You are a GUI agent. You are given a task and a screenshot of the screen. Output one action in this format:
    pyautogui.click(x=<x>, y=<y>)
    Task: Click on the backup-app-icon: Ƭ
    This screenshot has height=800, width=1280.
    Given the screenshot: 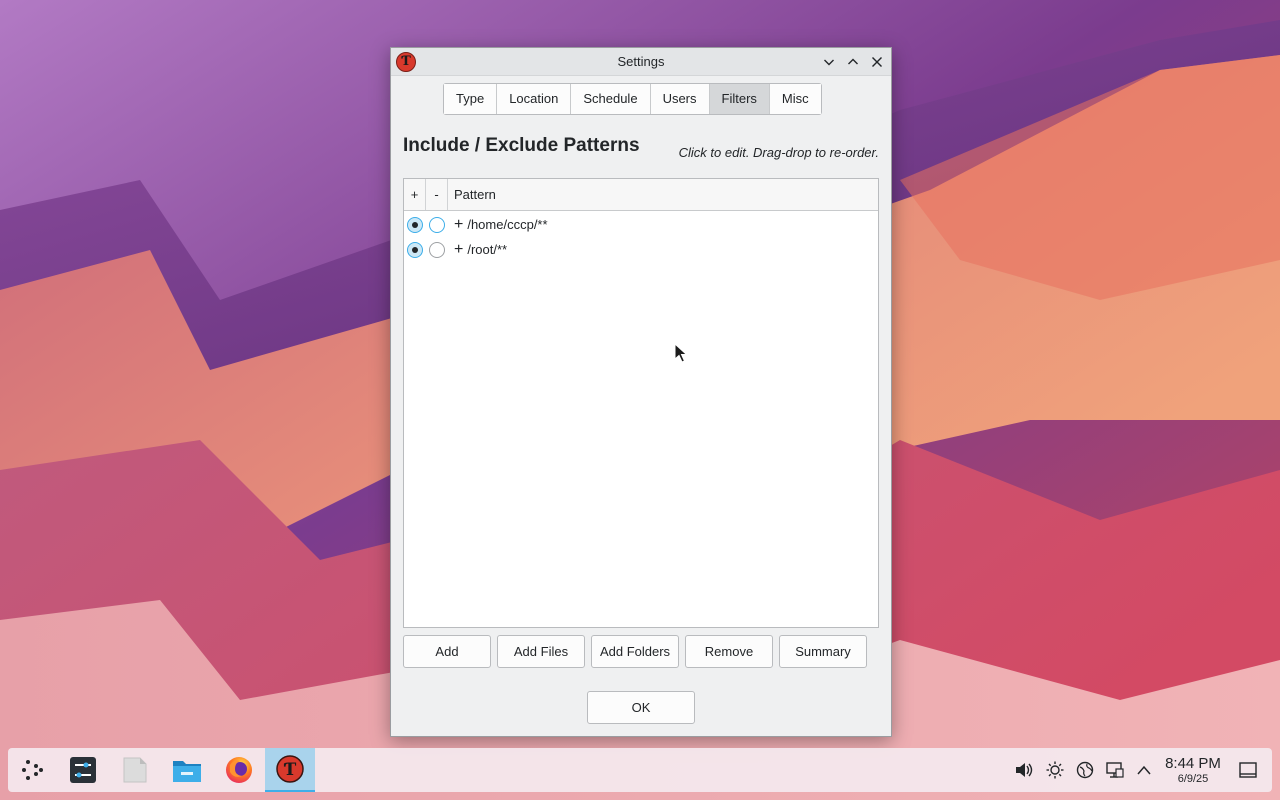 What is the action you would take?
    pyautogui.click(x=290, y=770)
    